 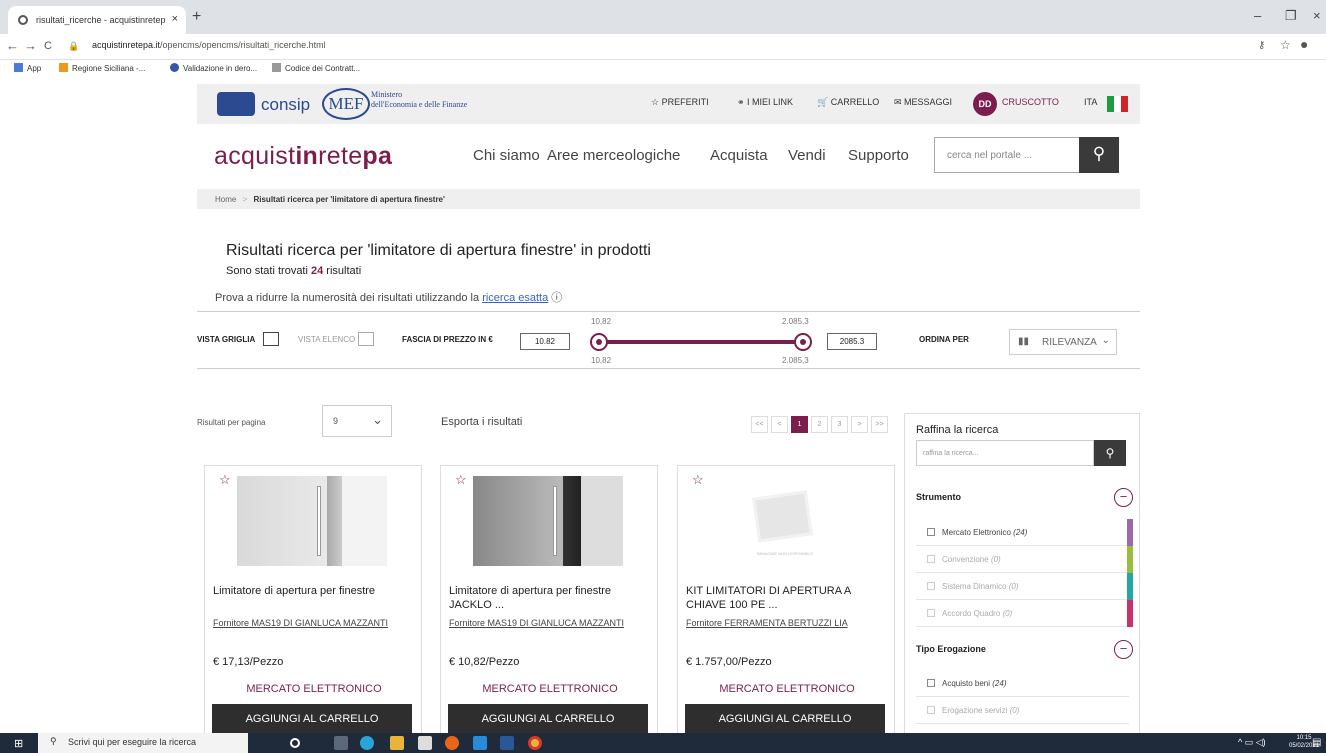 I want to click on filter-sistema-dinamico: Sistema Dinamico (0), so click(x=1024, y=586).